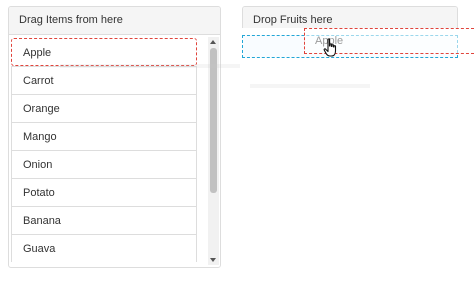 The width and height of the screenshot is (474, 285). I want to click on scroll-up-arrow-icon, so click(213, 42).